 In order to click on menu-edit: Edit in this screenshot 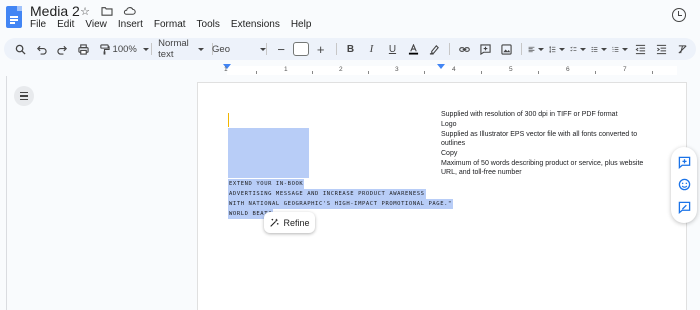, I will do `click(65, 24)`.